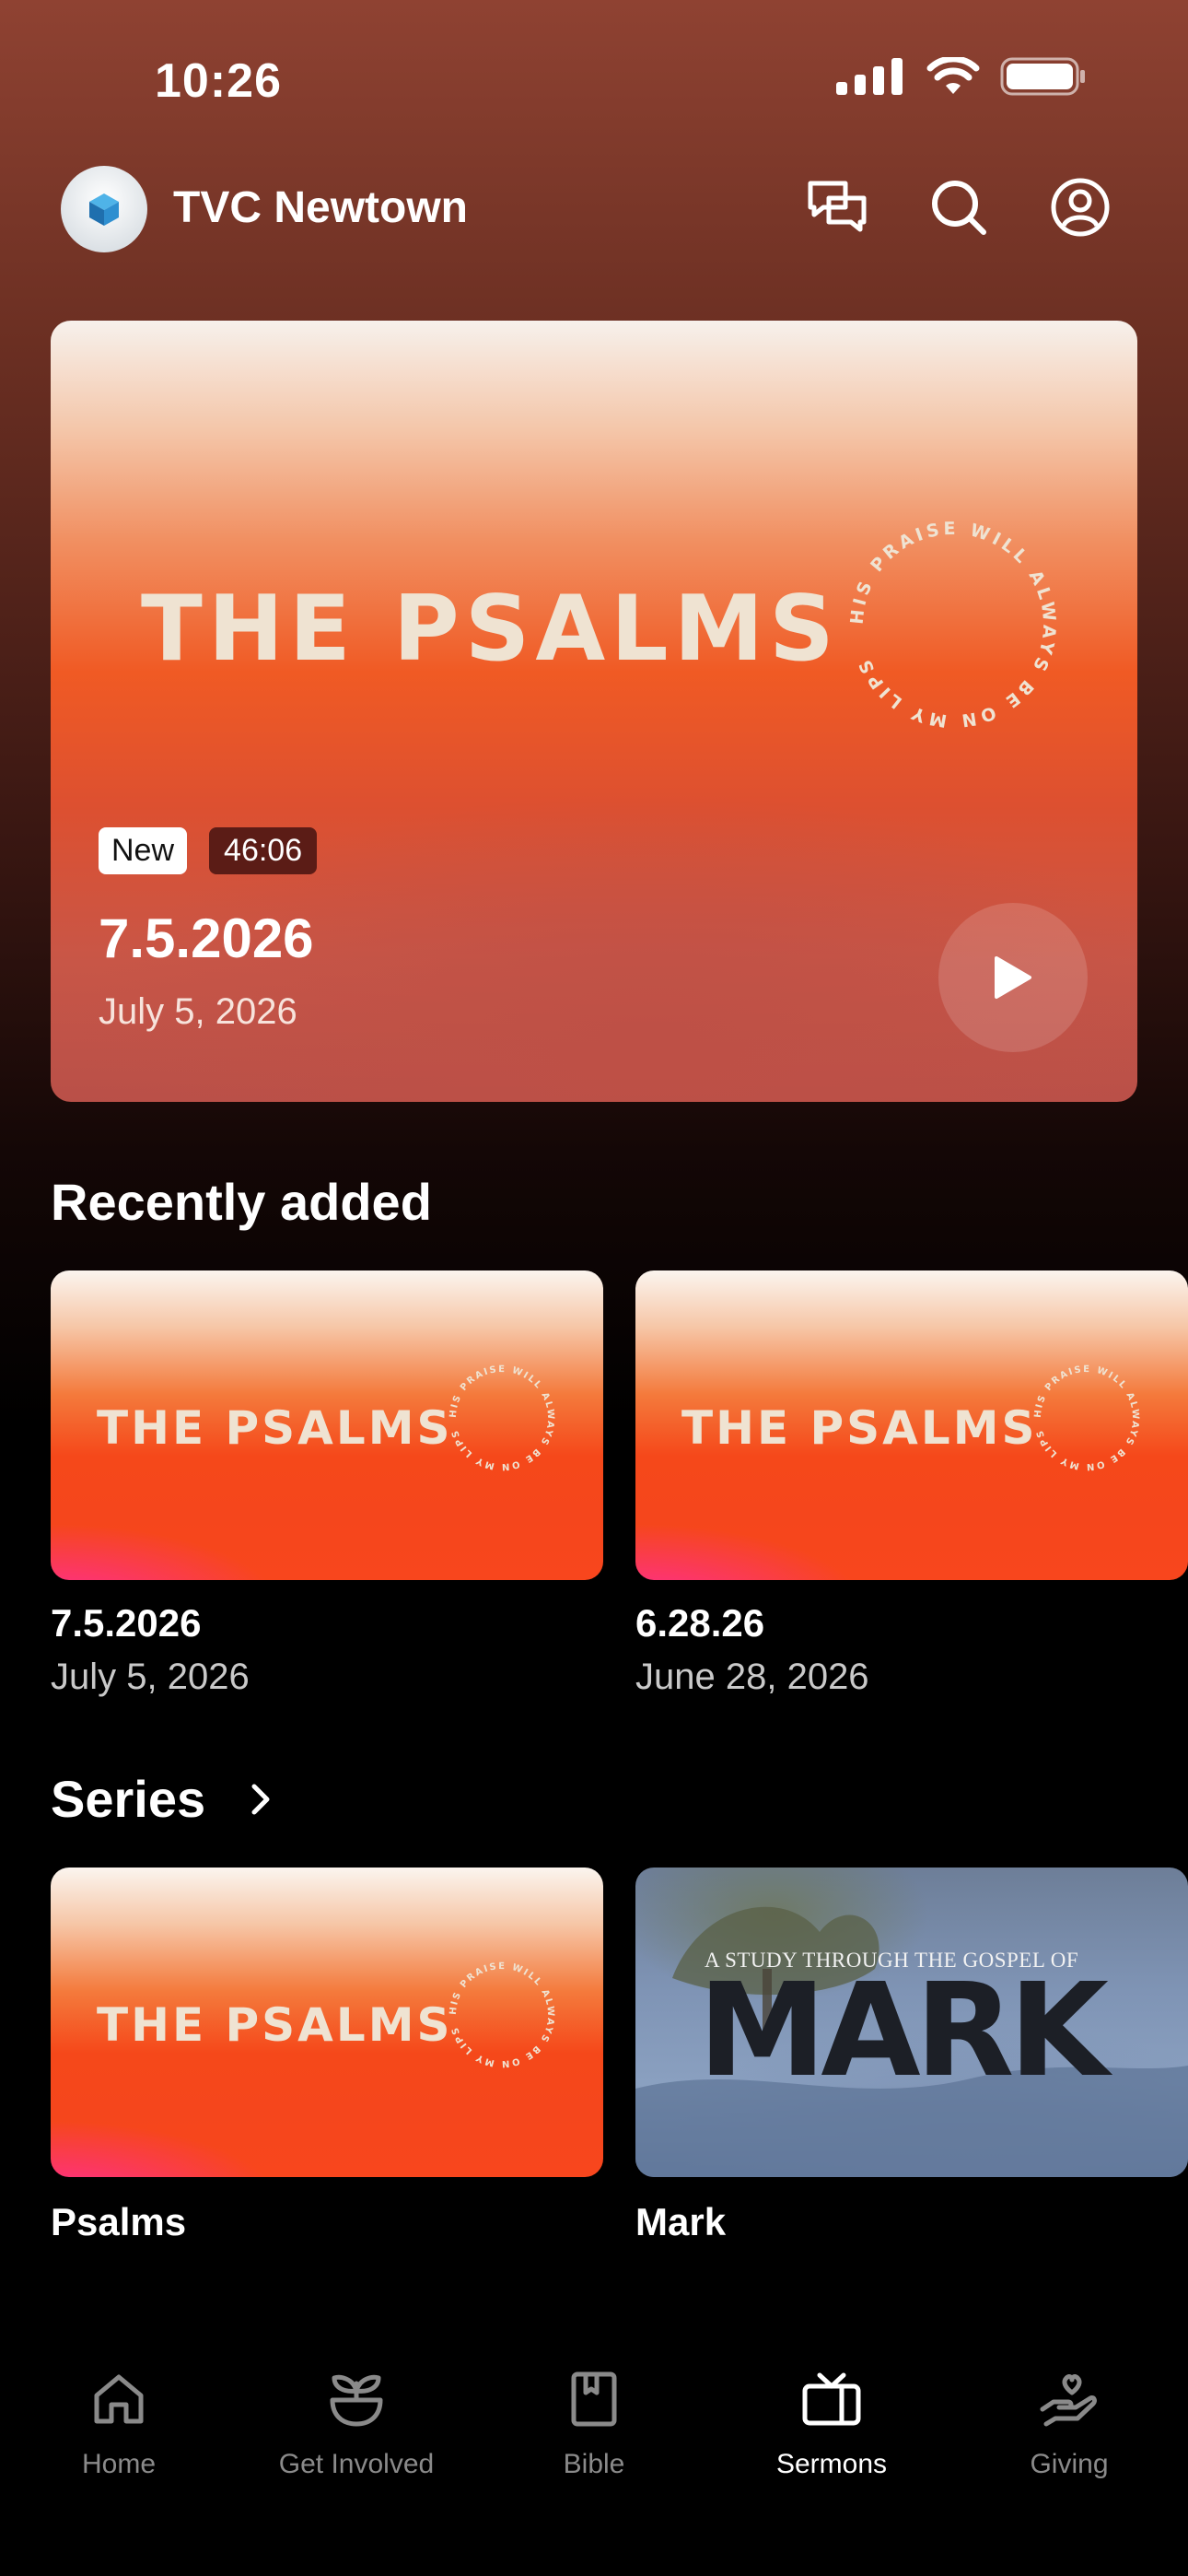  I want to click on chat-button, so click(837, 207).